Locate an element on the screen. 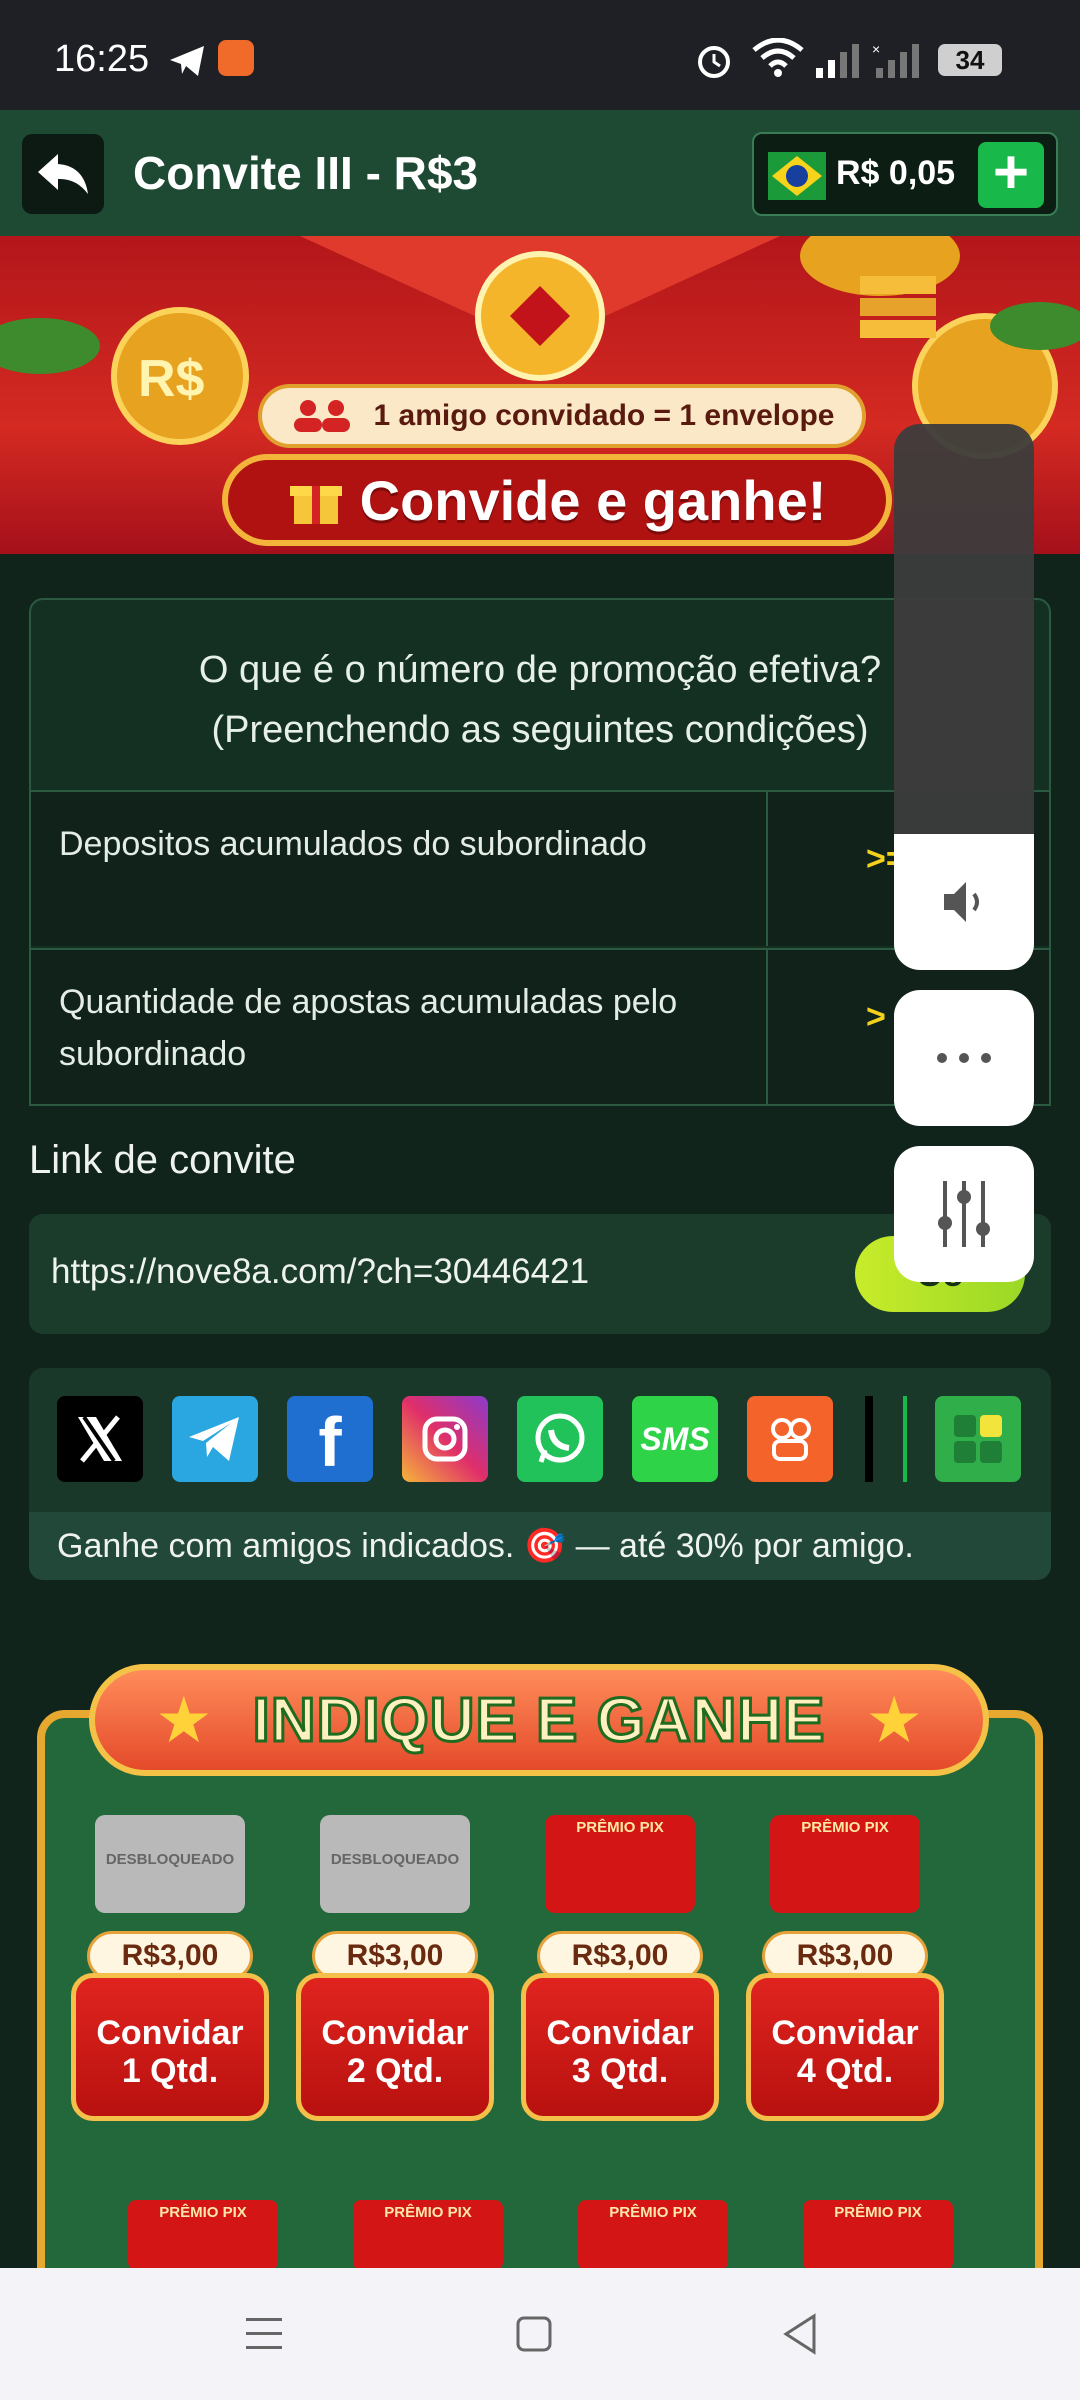 The image size is (1080, 2400). sms-icon: SMS is located at coordinates (675, 1439).